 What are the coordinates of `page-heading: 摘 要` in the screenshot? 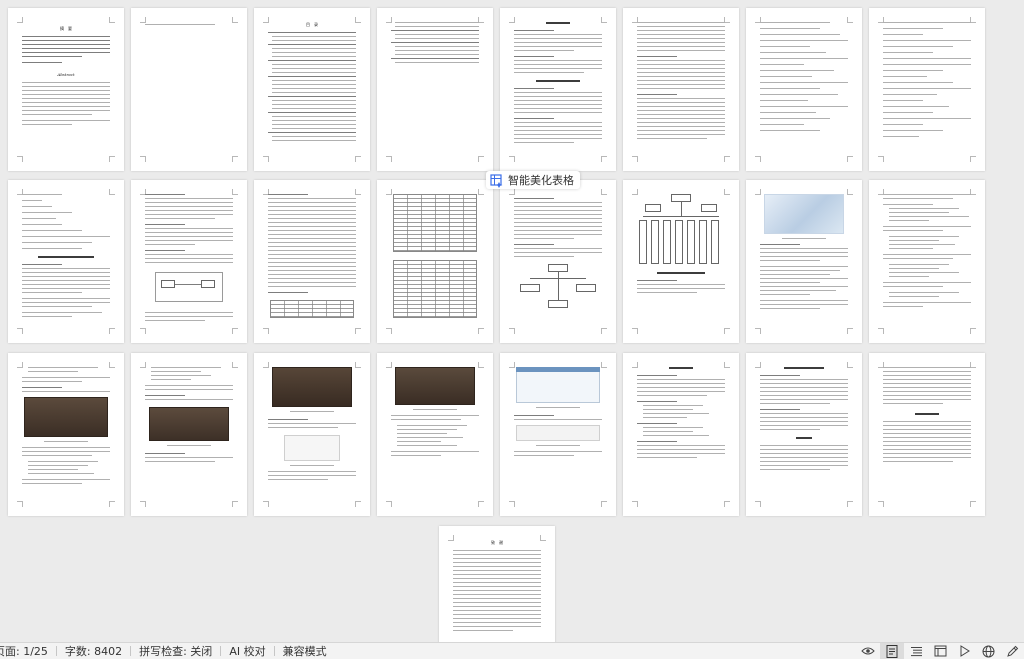 It's located at (66, 28).